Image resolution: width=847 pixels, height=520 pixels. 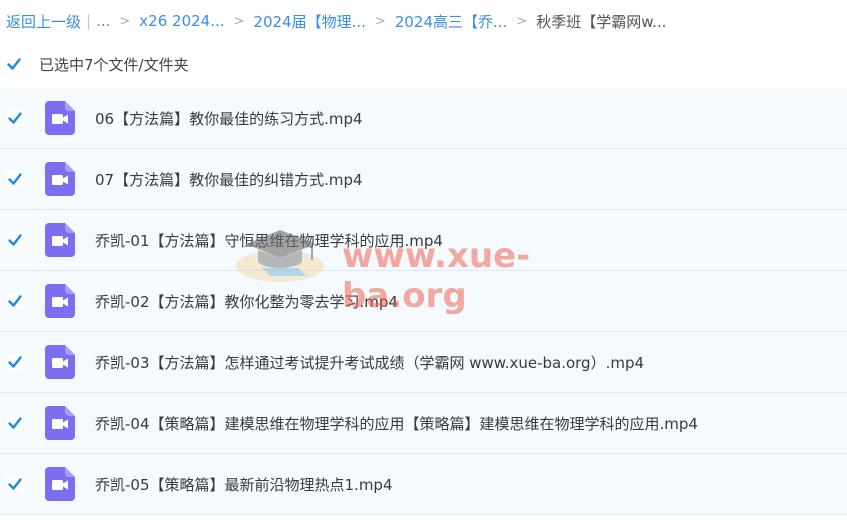 What do you see at coordinates (423, 118) in the screenshot?
I see `file-row: 06【方法篇】教你最佳的练习方式.mp4` at bounding box center [423, 118].